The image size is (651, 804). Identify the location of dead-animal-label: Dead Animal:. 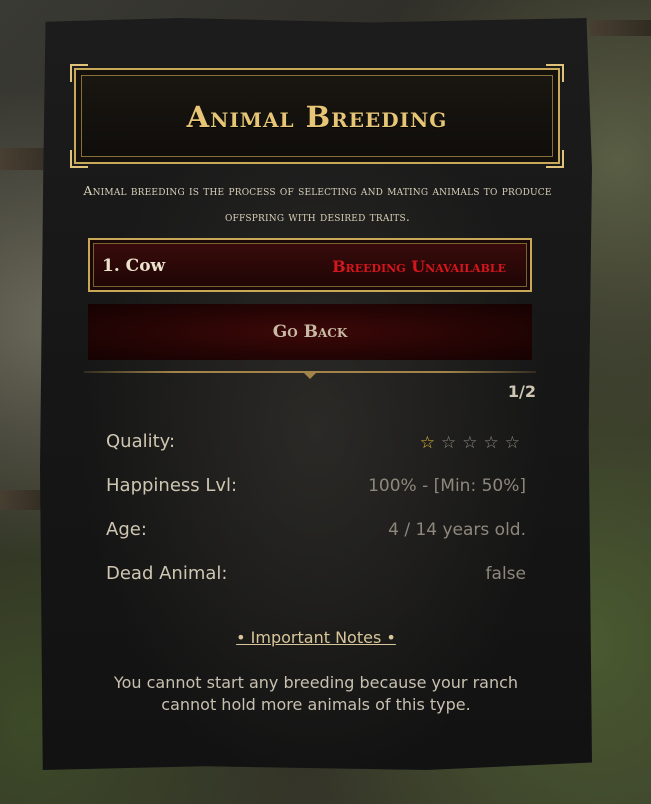
(167, 573).